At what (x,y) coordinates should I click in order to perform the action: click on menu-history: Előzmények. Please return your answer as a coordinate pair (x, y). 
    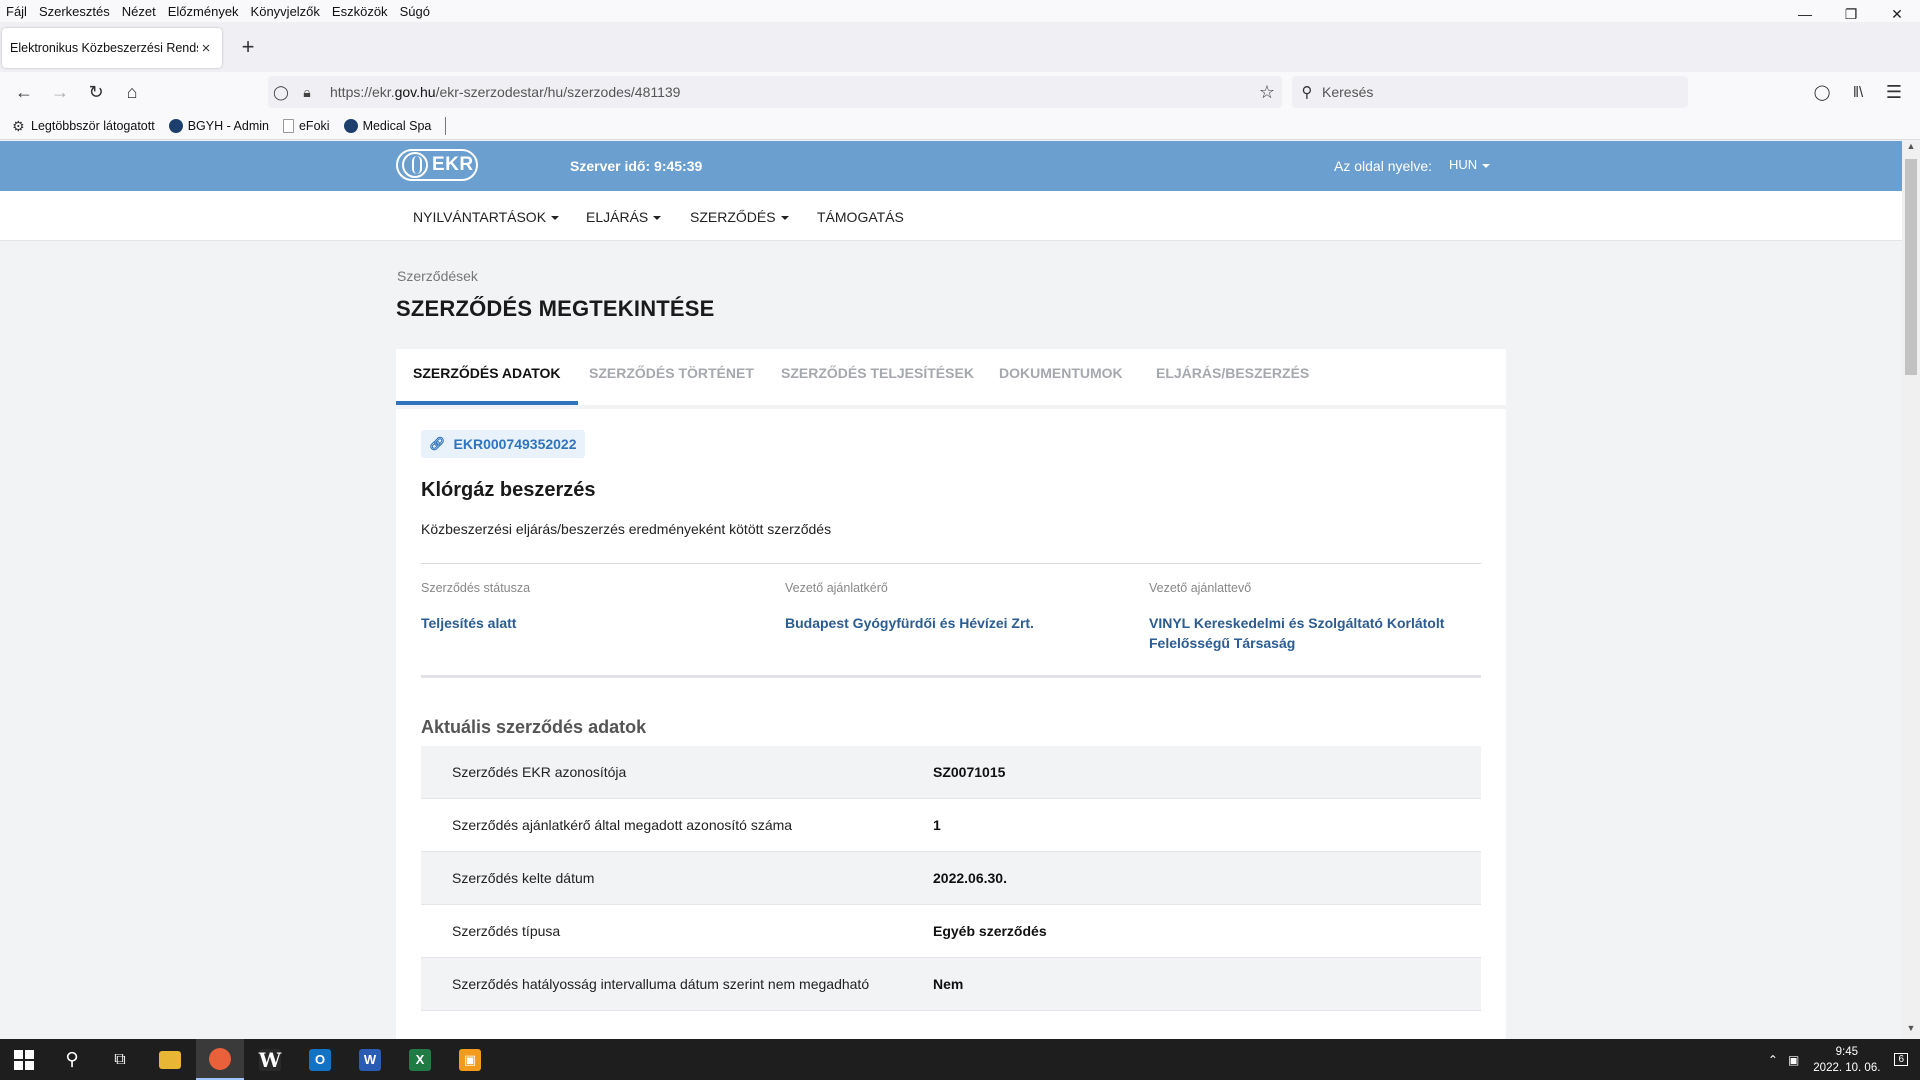
    Looking at the image, I should click on (203, 11).